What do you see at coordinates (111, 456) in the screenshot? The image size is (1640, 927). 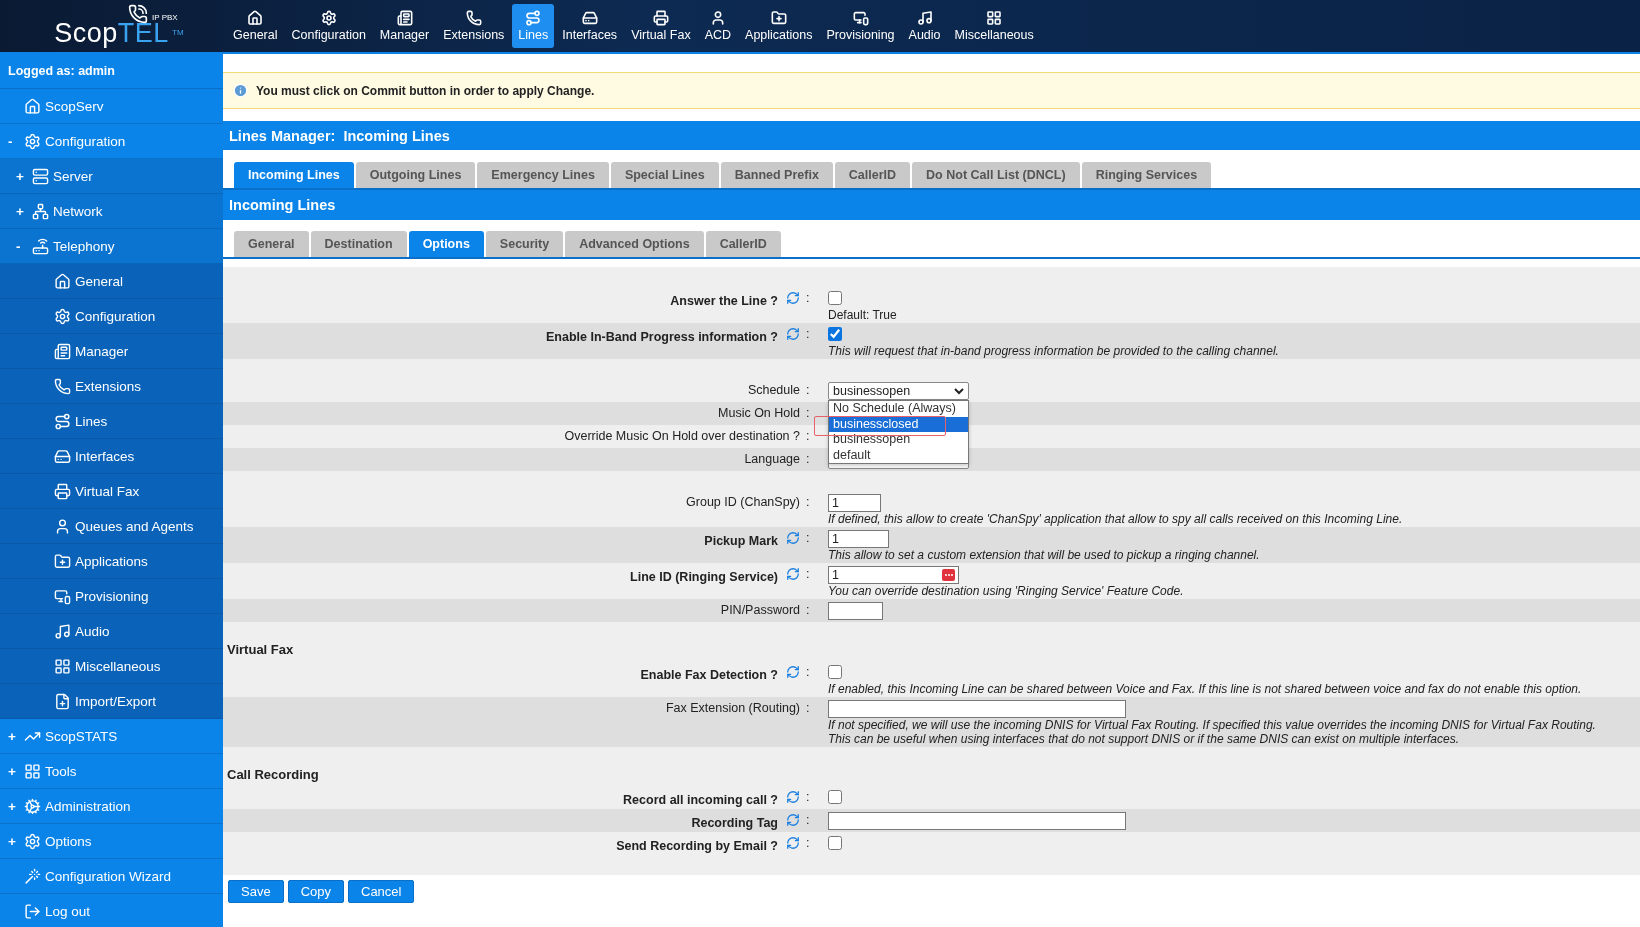 I see `sidebar-item: Interfaces` at bounding box center [111, 456].